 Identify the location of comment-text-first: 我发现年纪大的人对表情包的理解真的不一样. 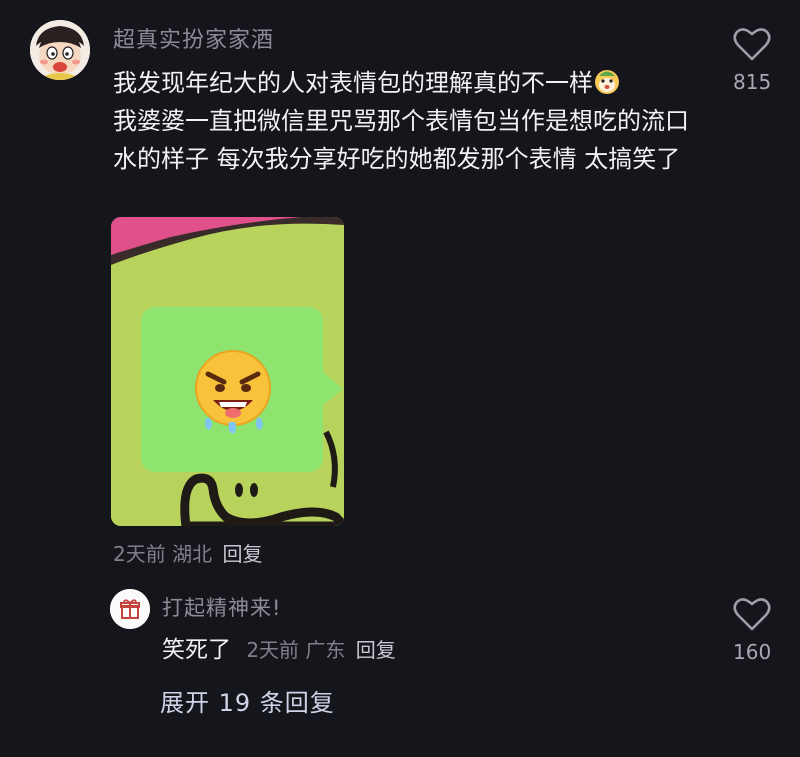
(353, 83).